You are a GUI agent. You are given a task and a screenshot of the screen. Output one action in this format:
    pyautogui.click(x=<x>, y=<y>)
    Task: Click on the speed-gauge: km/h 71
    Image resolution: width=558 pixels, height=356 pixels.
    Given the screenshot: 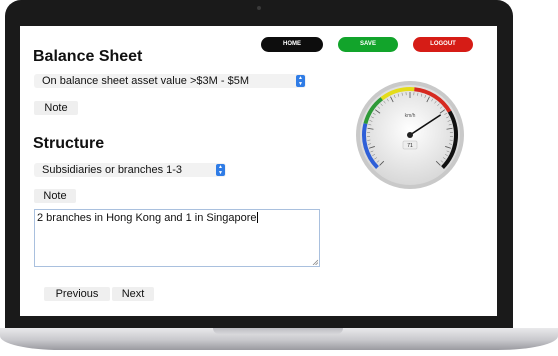 What is the action you would take?
    pyautogui.click(x=410, y=135)
    